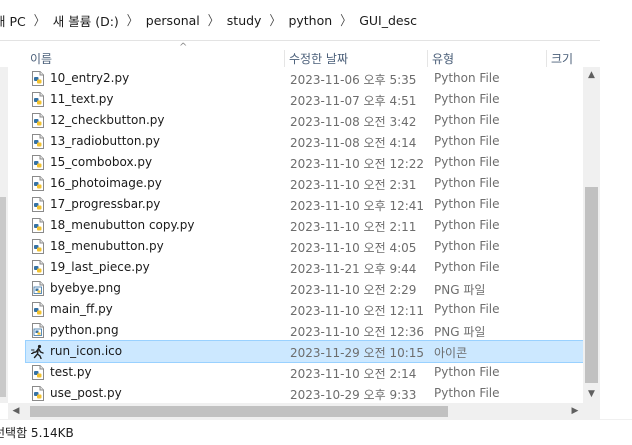  Describe the element at coordinates (353, 269) in the screenshot. I see `file-modified-date: 2023-11-21 오후 9:44` at that location.